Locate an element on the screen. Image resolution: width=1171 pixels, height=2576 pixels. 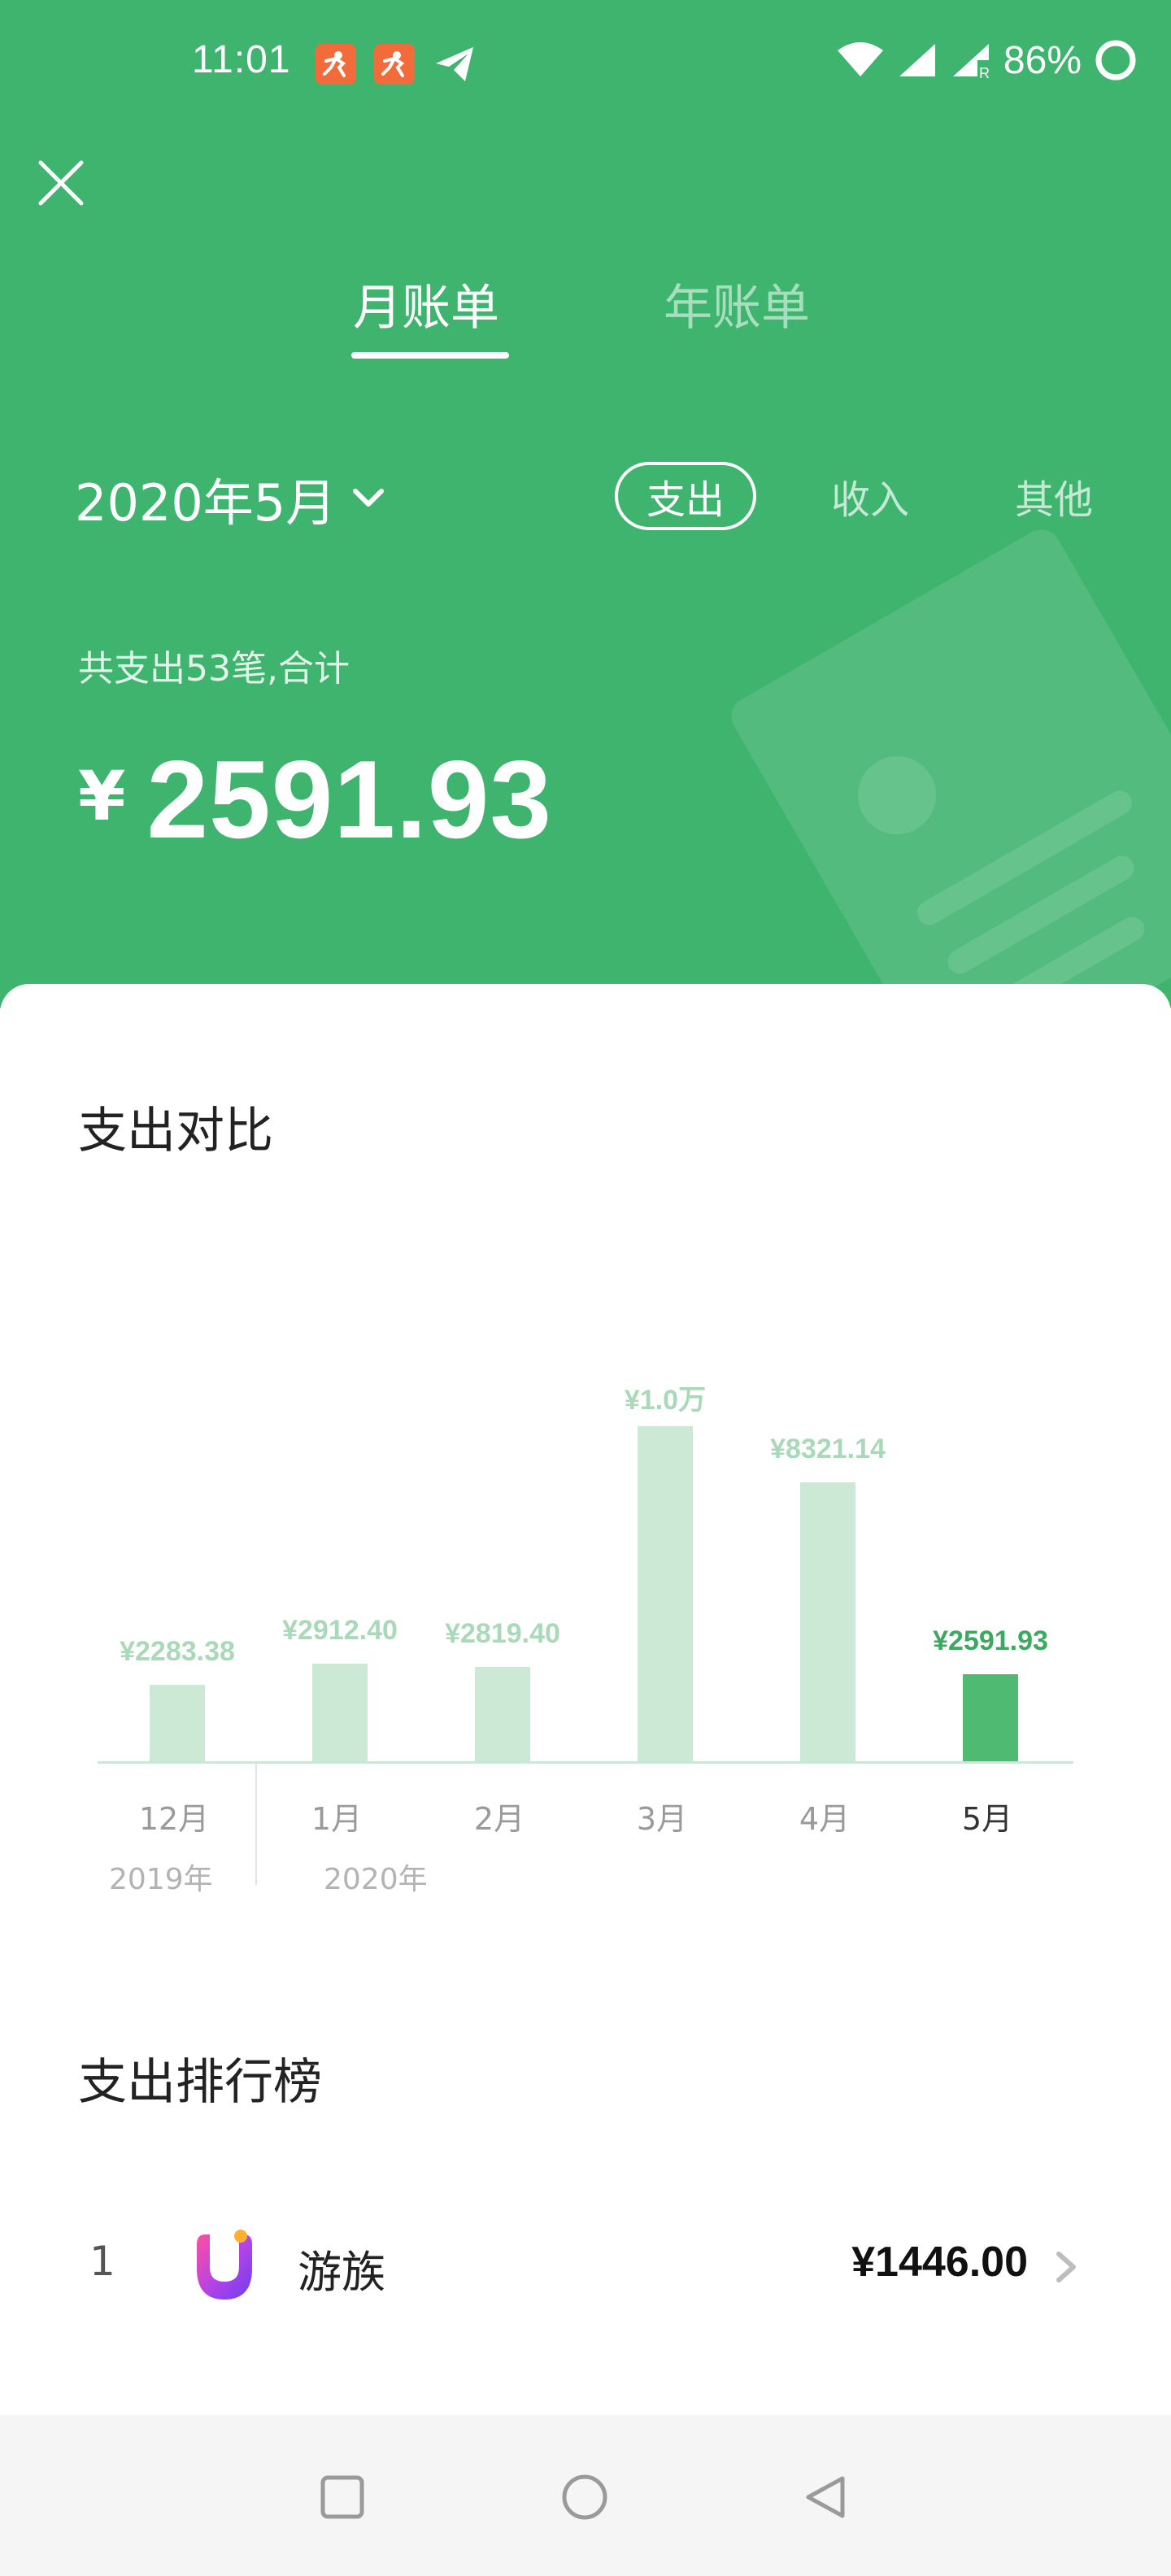
rank-number: 1 is located at coordinates (102, 2262).